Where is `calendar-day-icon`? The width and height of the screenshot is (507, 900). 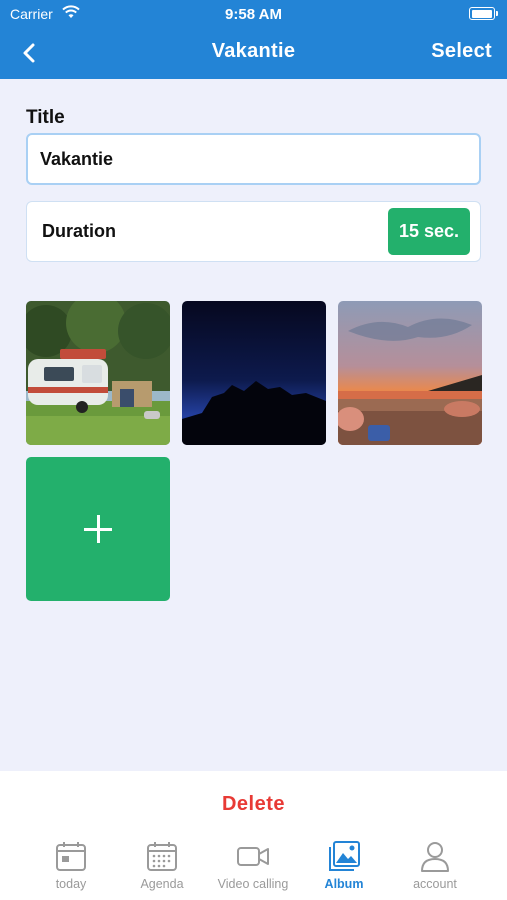 calendar-day-icon is located at coordinates (71, 856).